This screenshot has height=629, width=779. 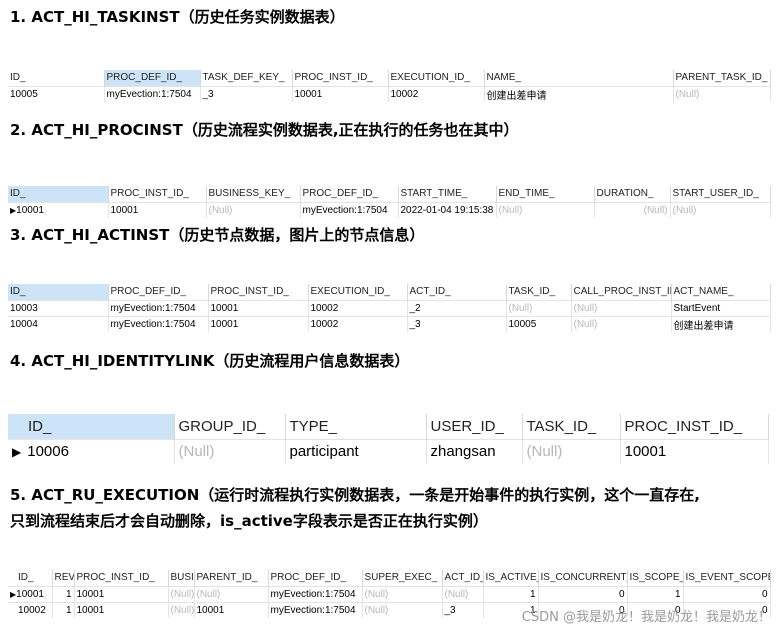 What do you see at coordinates (230, 426) in the screenshot?
I see `column-header: GROUP_ID_` at bounding box center [230, 426].